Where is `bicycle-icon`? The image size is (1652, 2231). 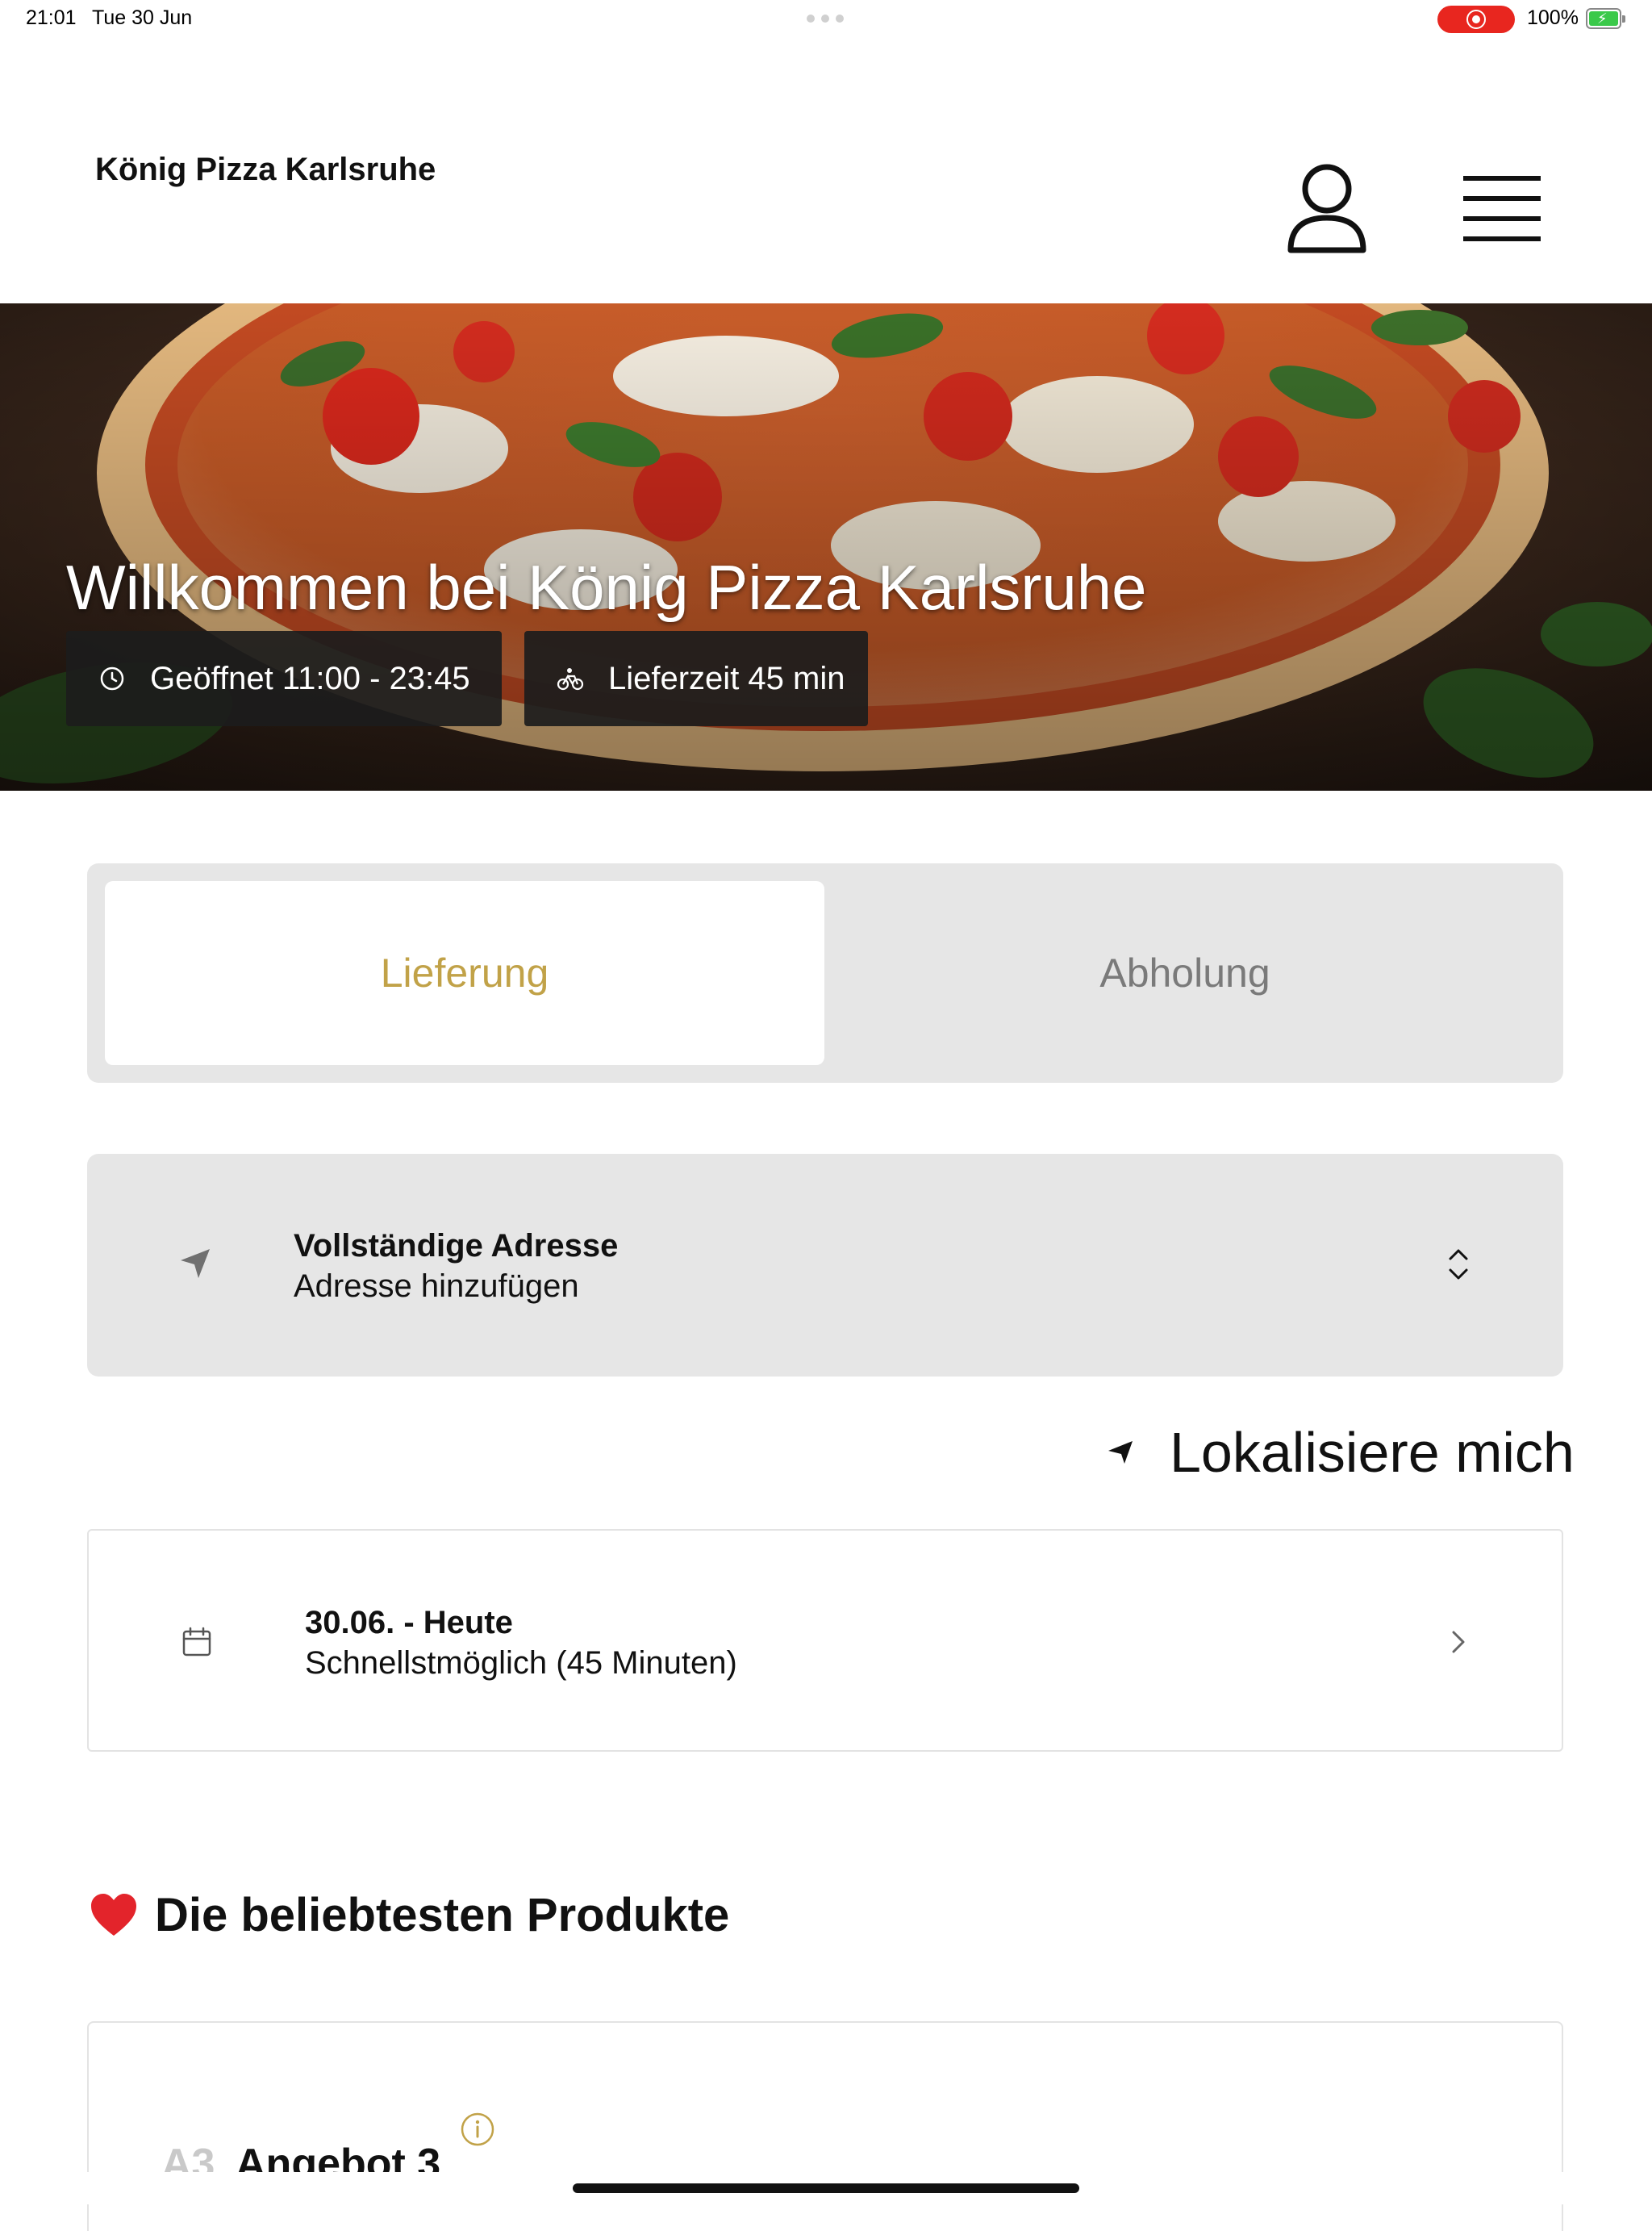 bicycle-icon is located at coordinates (570, 679).